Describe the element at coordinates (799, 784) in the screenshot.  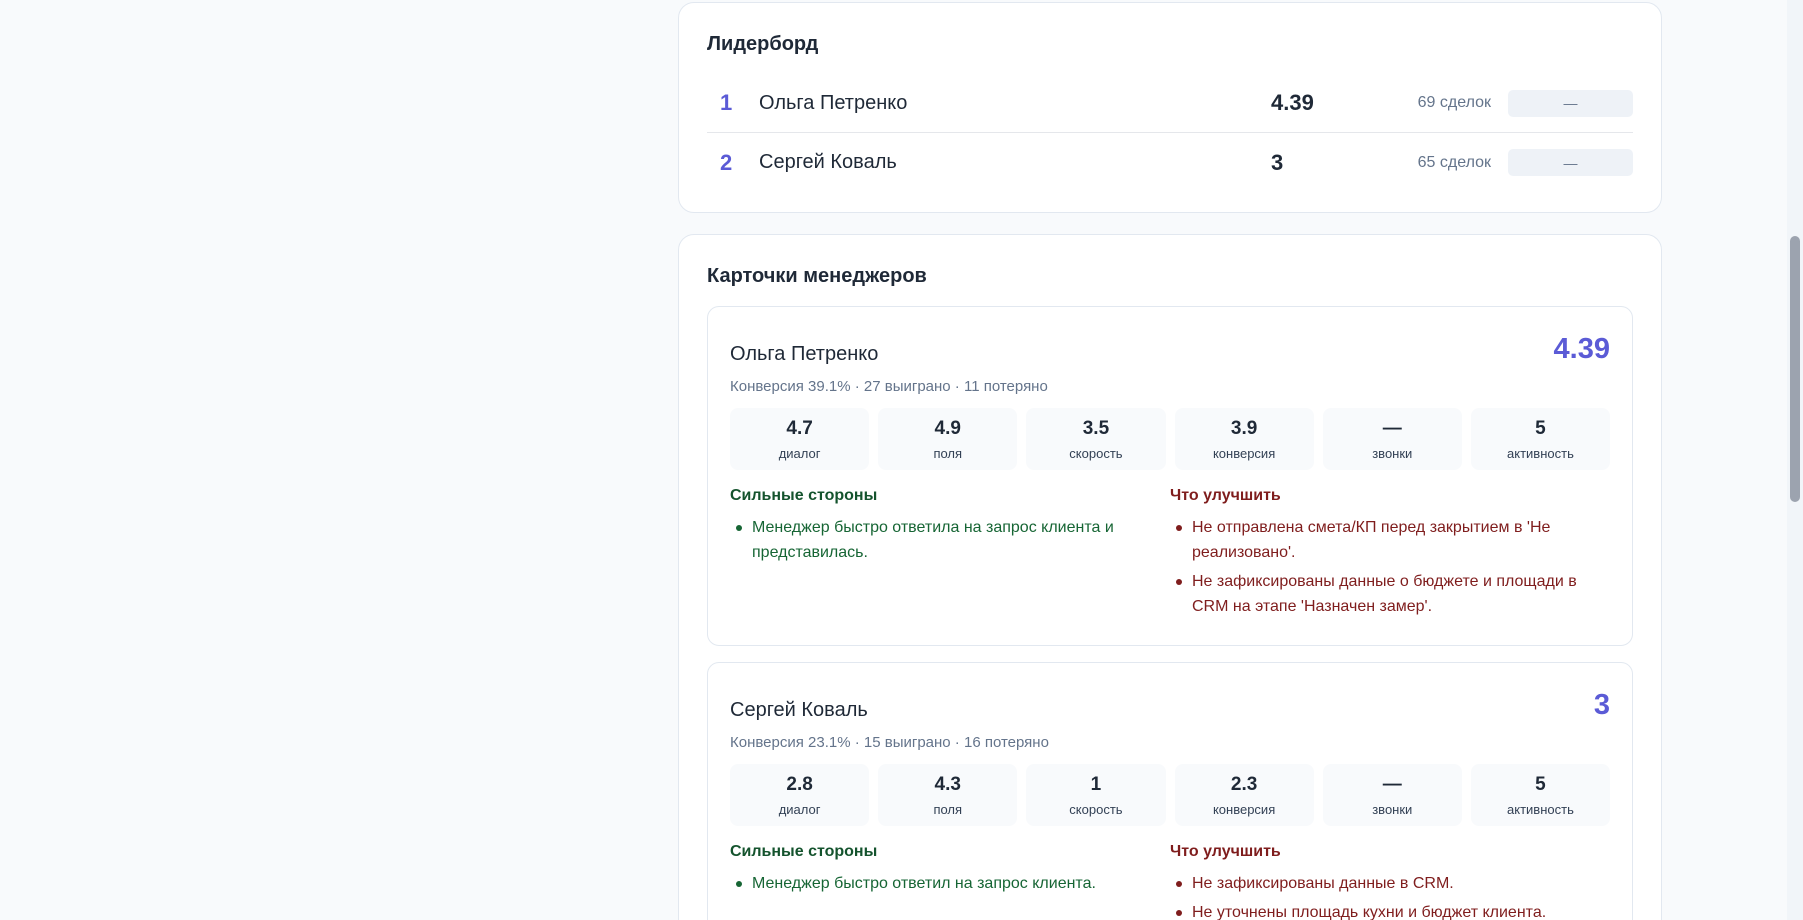
I see `metric-value: 2.8` at that location.